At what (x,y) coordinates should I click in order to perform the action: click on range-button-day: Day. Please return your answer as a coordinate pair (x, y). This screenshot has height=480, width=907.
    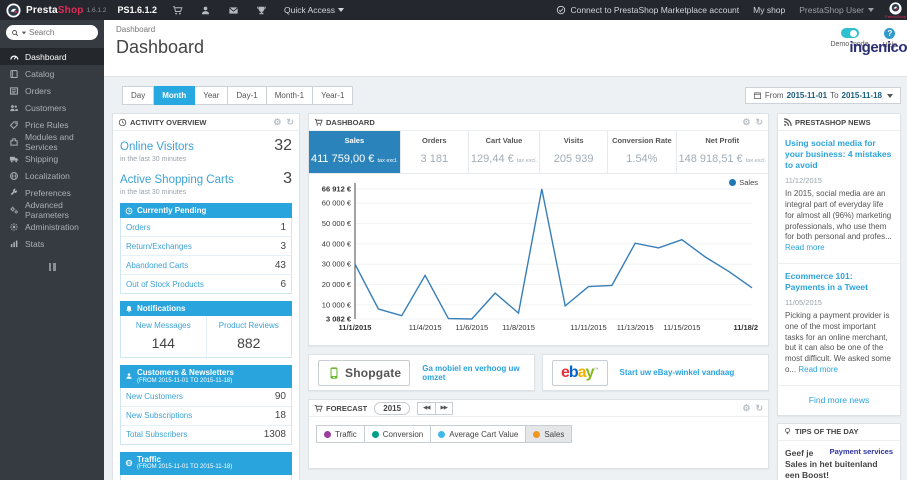
    Looking at the image, I should click on (138, 95).